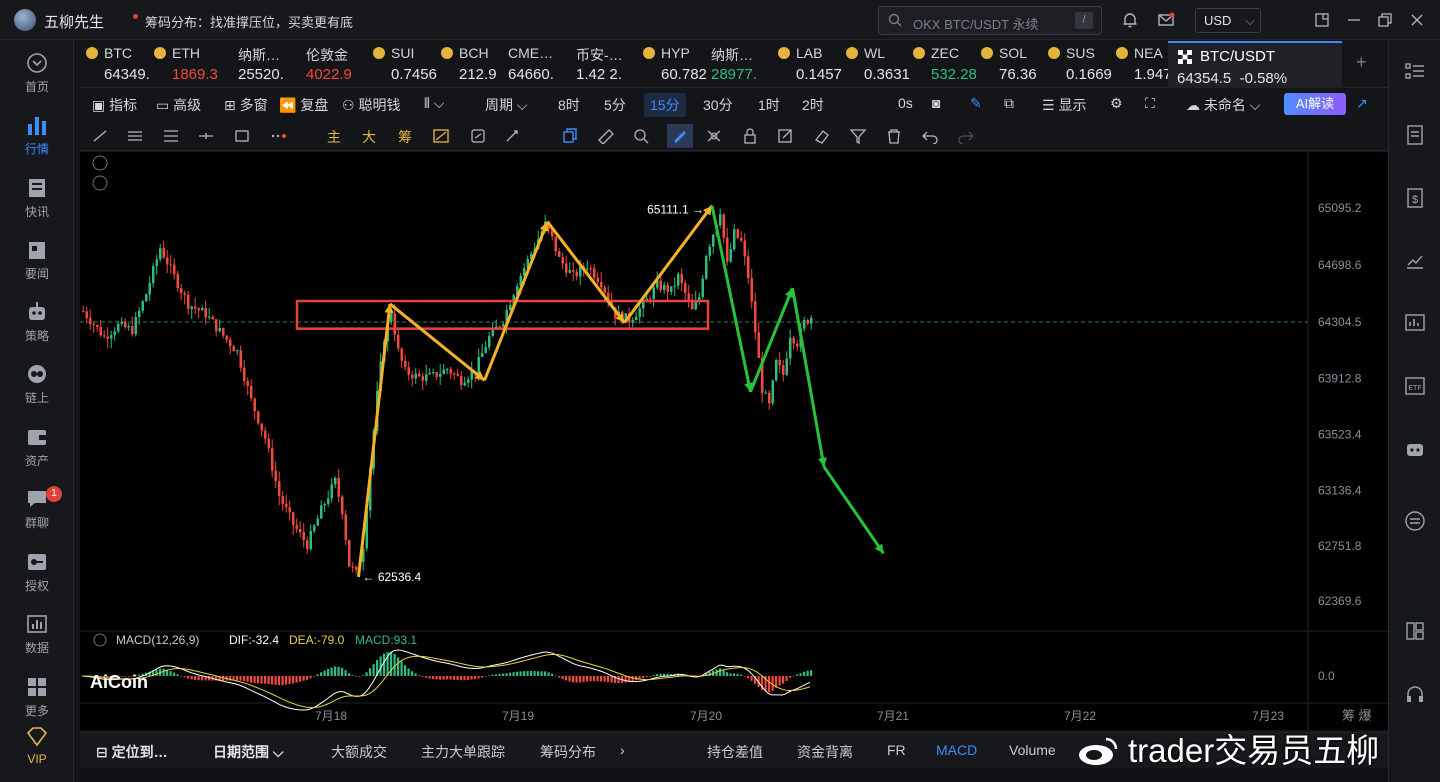 Image resolution: width=1440 pixels, height=782 pixels. What do you see at coordinates (135, 136) in the screenshot?
I see `hlines-tool-icon` at bounding box center [135, 136].